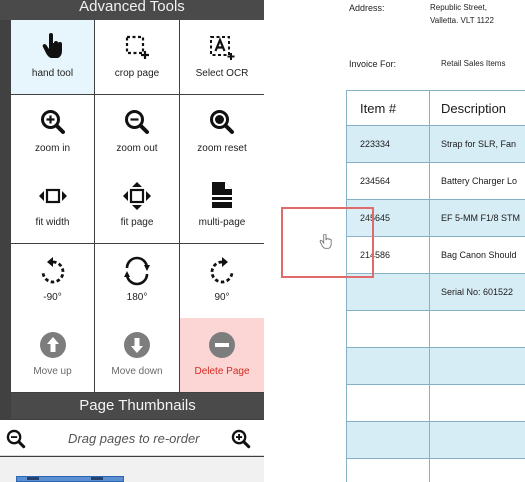  Describe the element at coordinates (137, 222) in the screenshot. I see `fit-page-label: fit page` at that location.